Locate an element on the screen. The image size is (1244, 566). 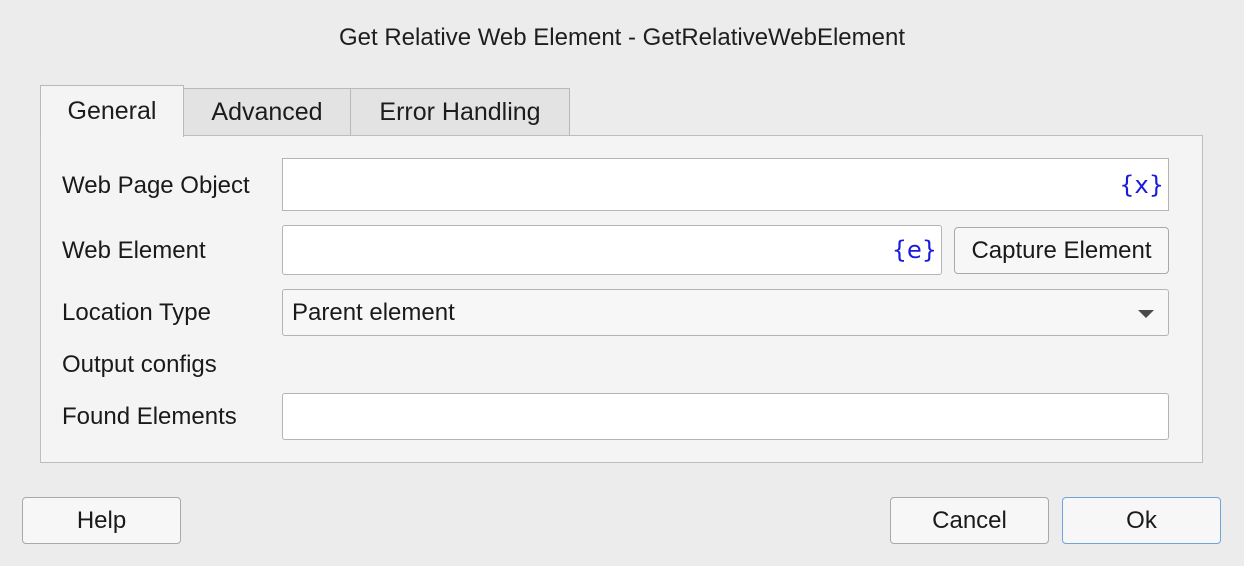
tab-error-handling: Error Handling is located at coordinates (460, 111).